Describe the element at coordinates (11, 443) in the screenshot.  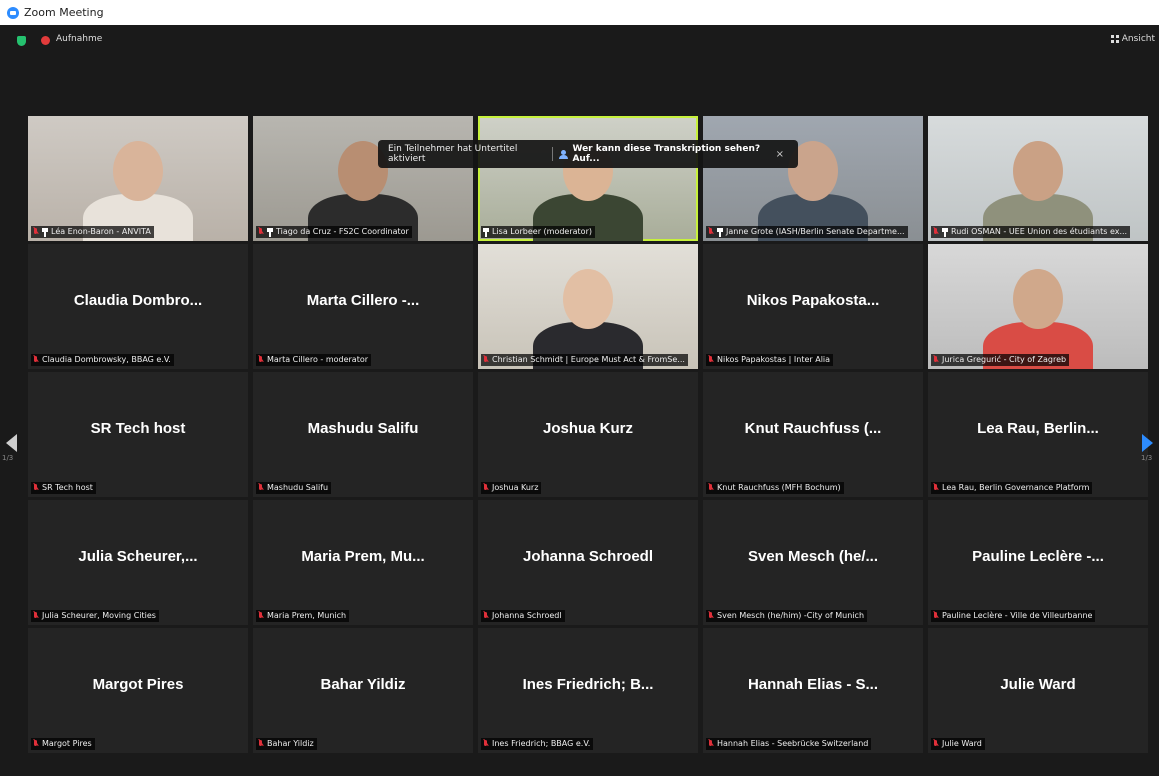
I see `arrow-left-icon` at that location.